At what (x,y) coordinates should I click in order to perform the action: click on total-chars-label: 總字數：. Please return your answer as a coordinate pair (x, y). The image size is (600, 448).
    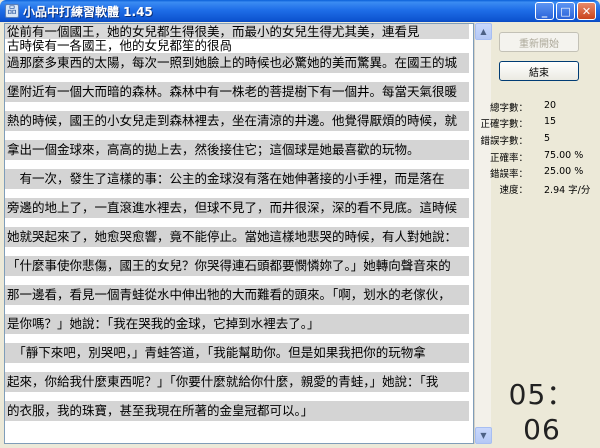
    Looking at the image, I should click on (508, 108).